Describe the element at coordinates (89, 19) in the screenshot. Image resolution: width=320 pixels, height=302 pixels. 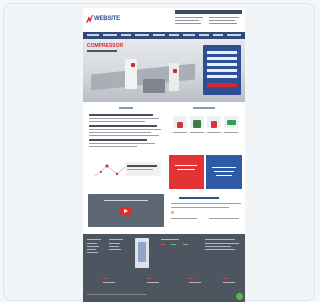
I see `logo-mark-icon` at that location.